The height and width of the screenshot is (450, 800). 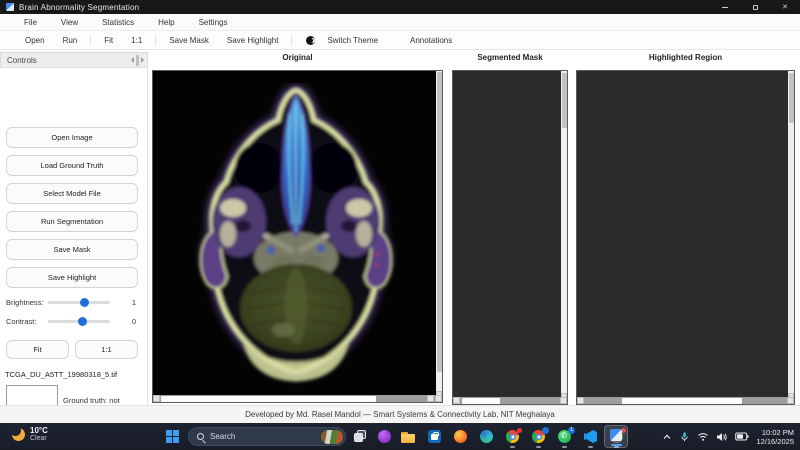 I want to click on toolbar-open-button: Open, so click(x=35, y=40).